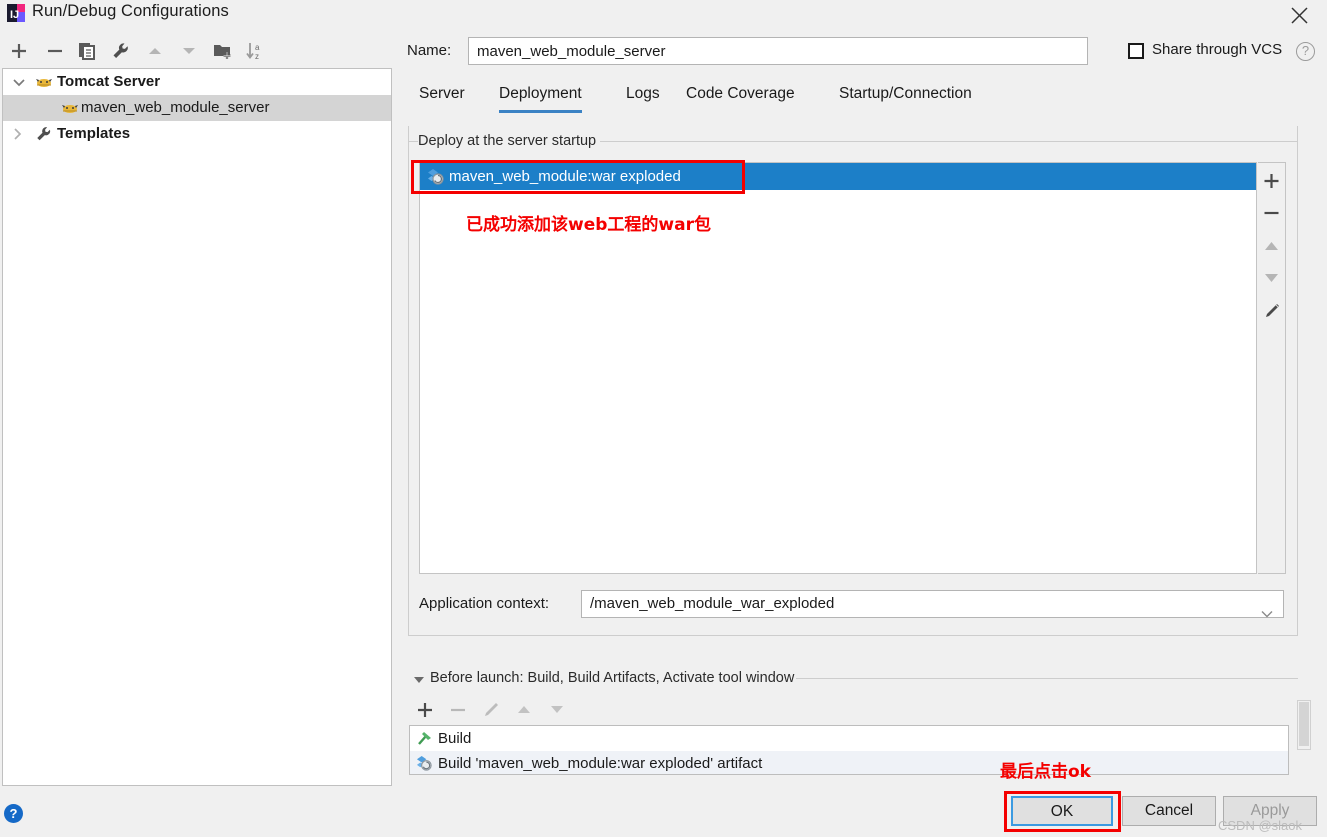 Image resolution: width=1327 pixels, height=837 pixels. Describe the element at coordinates (197, 82) in the screenshot. I see `tree-node-tomcat-server: Tomcat Server` at that location.